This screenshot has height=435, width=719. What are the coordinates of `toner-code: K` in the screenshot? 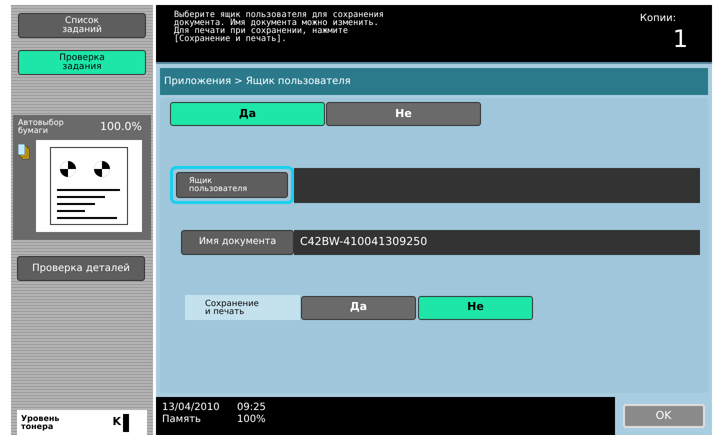 It's located at (116, 422).